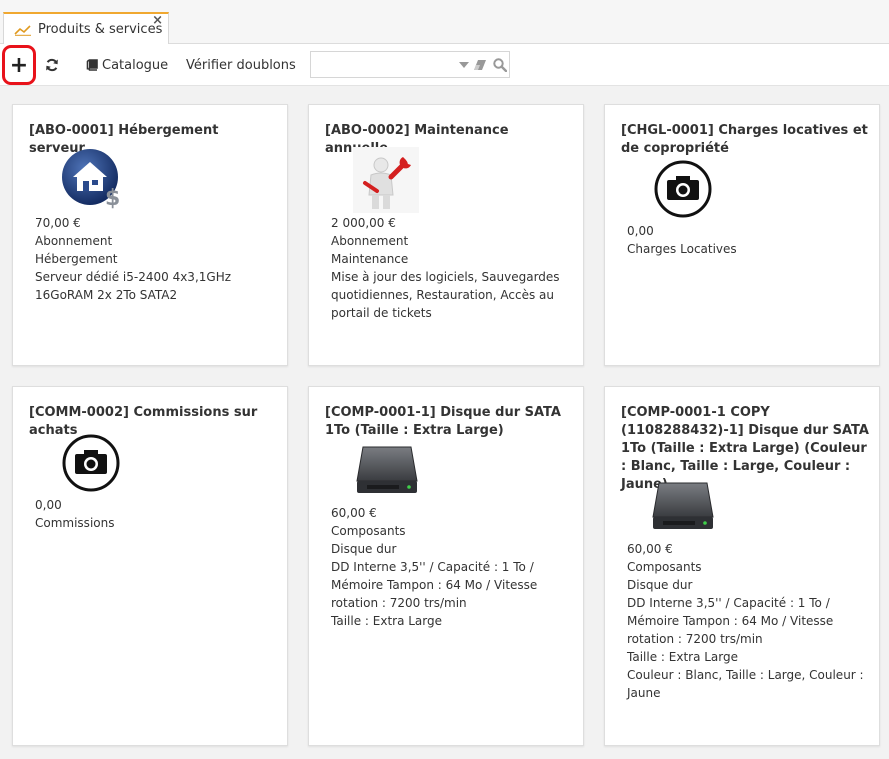 The height and width of the screenshot is (759, 889). What do you see at coordinates (370, 259) in the screenshot?
I see `product-category: Maintenance` at bounding box center [370, 259].